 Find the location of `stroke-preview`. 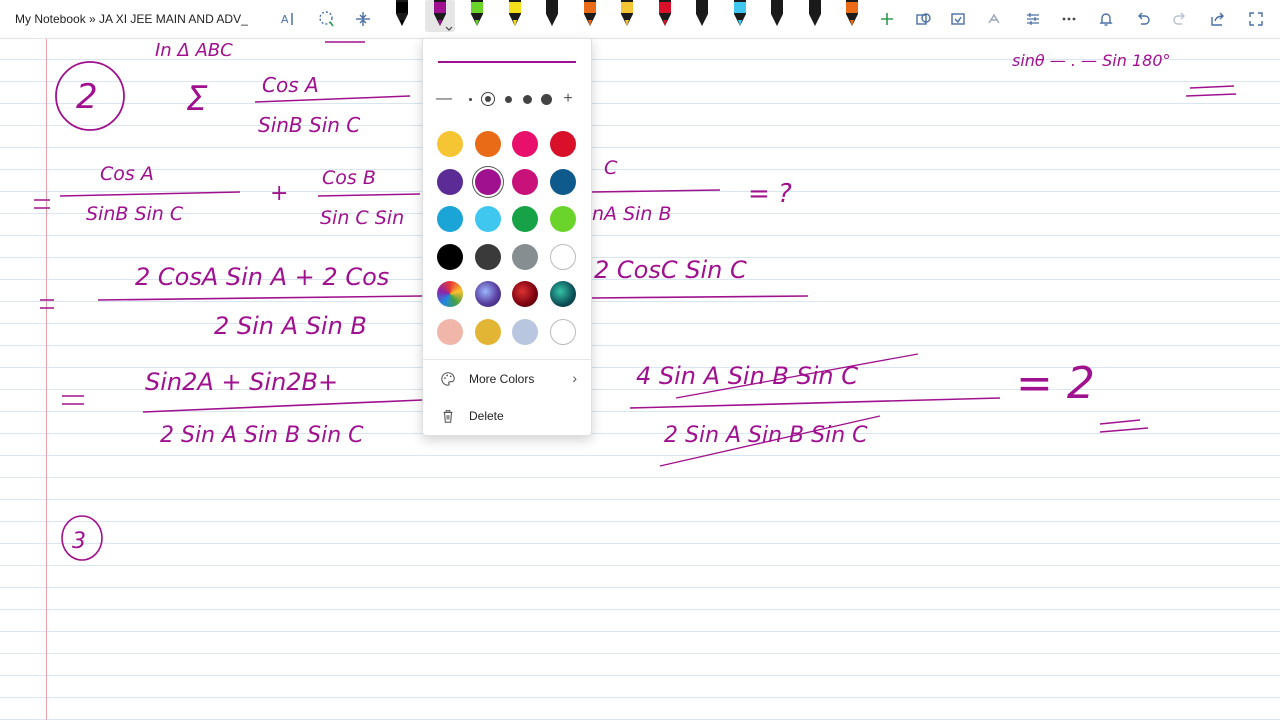

stroke-preview is located at coordinates (507, 62).